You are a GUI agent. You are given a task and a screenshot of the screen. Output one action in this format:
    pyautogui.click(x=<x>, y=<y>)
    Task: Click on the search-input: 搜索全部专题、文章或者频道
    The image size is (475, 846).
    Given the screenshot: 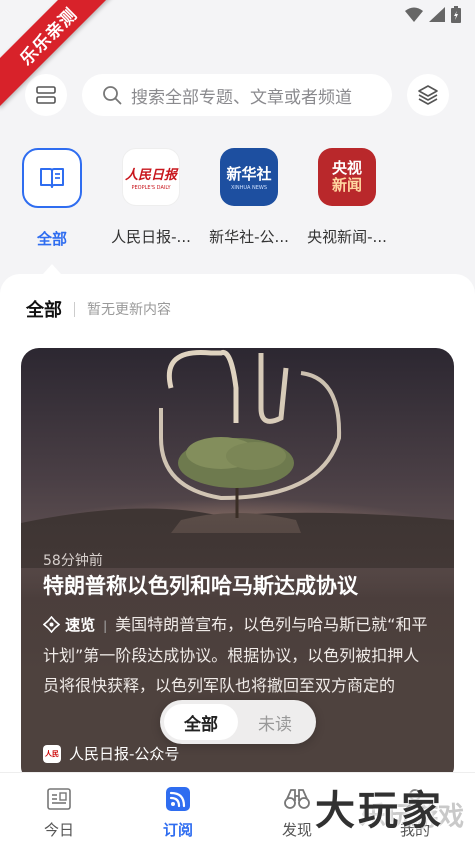 What is the action you would take?
    pyautogui.click(x=237, y=95)
    